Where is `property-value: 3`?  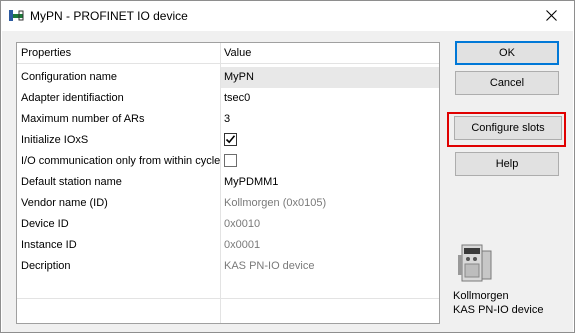
property-value: 3 is located at coordinates (227, 119).